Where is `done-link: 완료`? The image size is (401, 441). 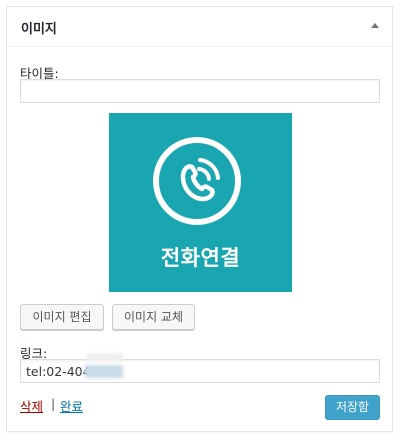
done-link: 완료 is located at coordinates (71, 405).